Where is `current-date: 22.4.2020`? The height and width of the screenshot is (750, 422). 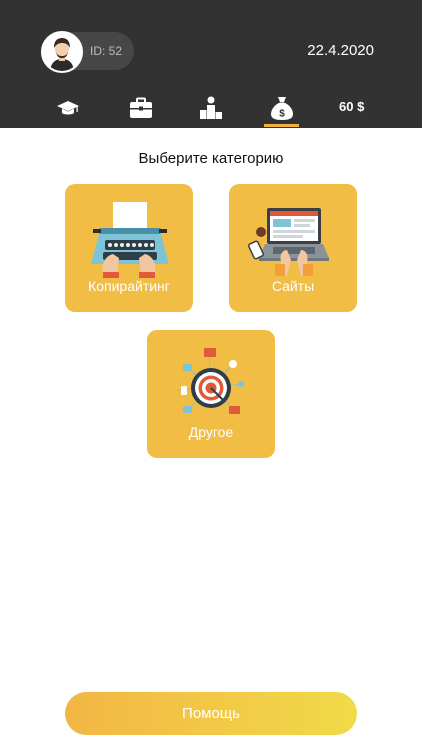
current-date: 22.4.2020 is located at coordinates (340, 50).